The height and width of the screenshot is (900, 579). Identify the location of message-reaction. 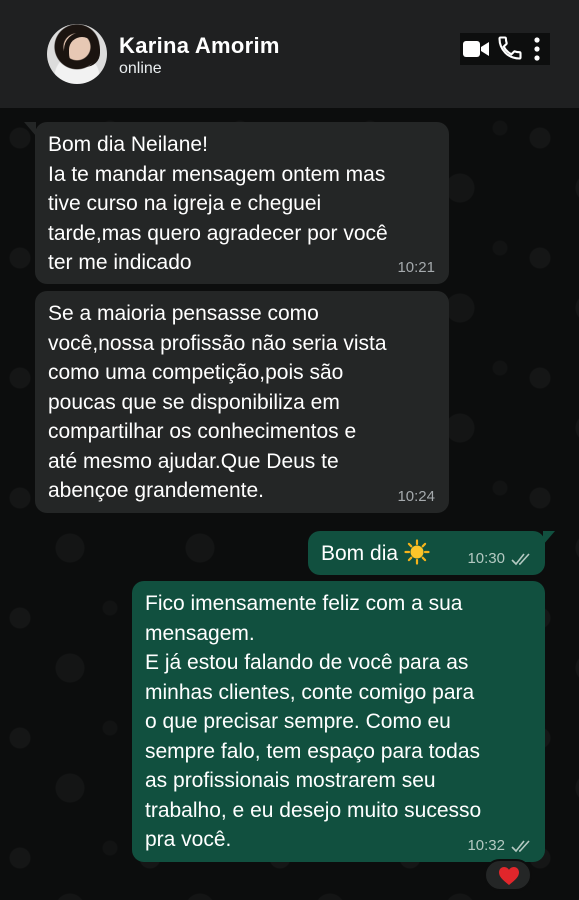
(508, 875).